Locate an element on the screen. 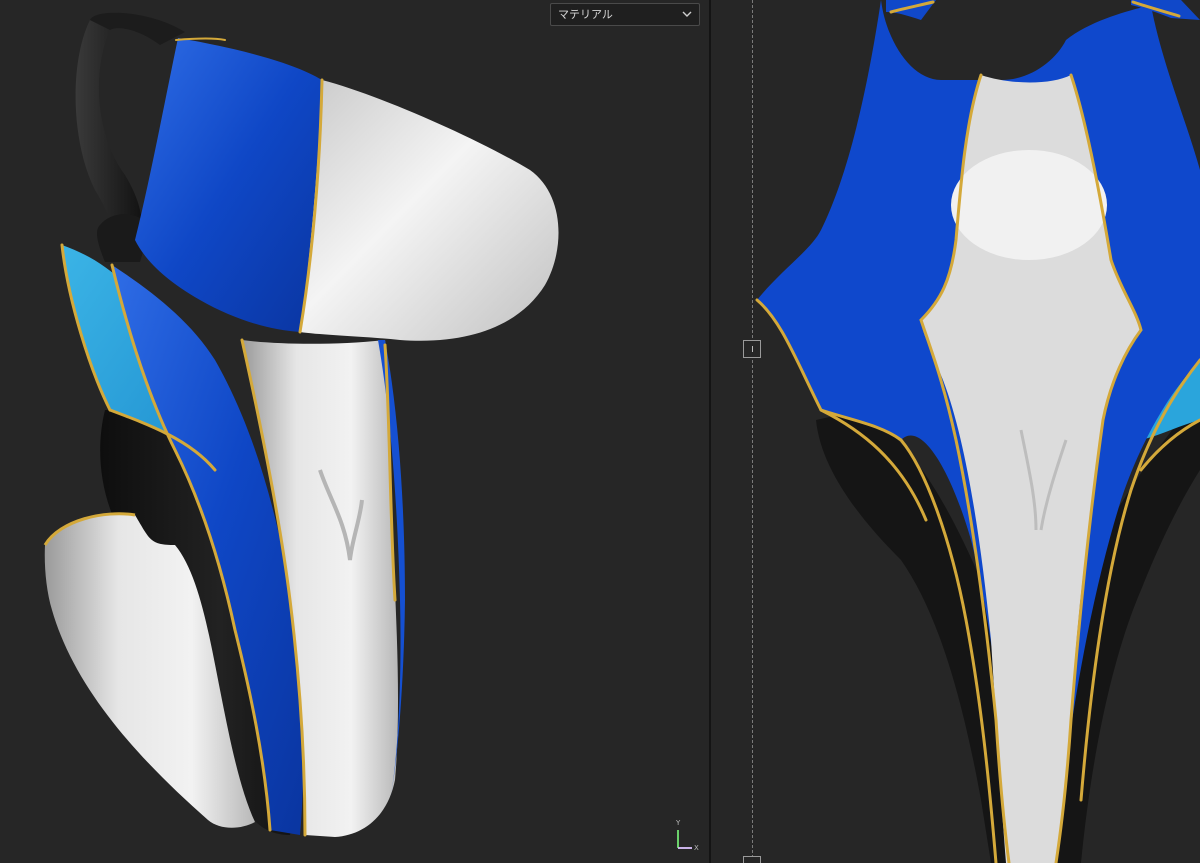 This screenshot has width=1200, height=863. center-axis-line is located at coordinates (752, 431).